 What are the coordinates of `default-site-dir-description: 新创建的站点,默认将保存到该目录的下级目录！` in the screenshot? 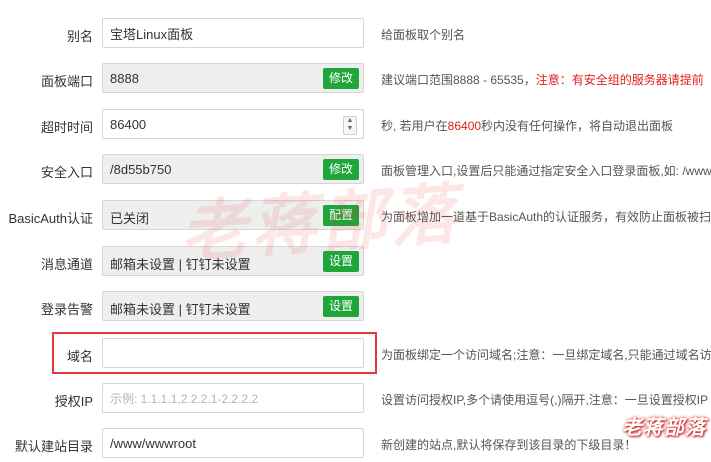 It's located at (509, 445).